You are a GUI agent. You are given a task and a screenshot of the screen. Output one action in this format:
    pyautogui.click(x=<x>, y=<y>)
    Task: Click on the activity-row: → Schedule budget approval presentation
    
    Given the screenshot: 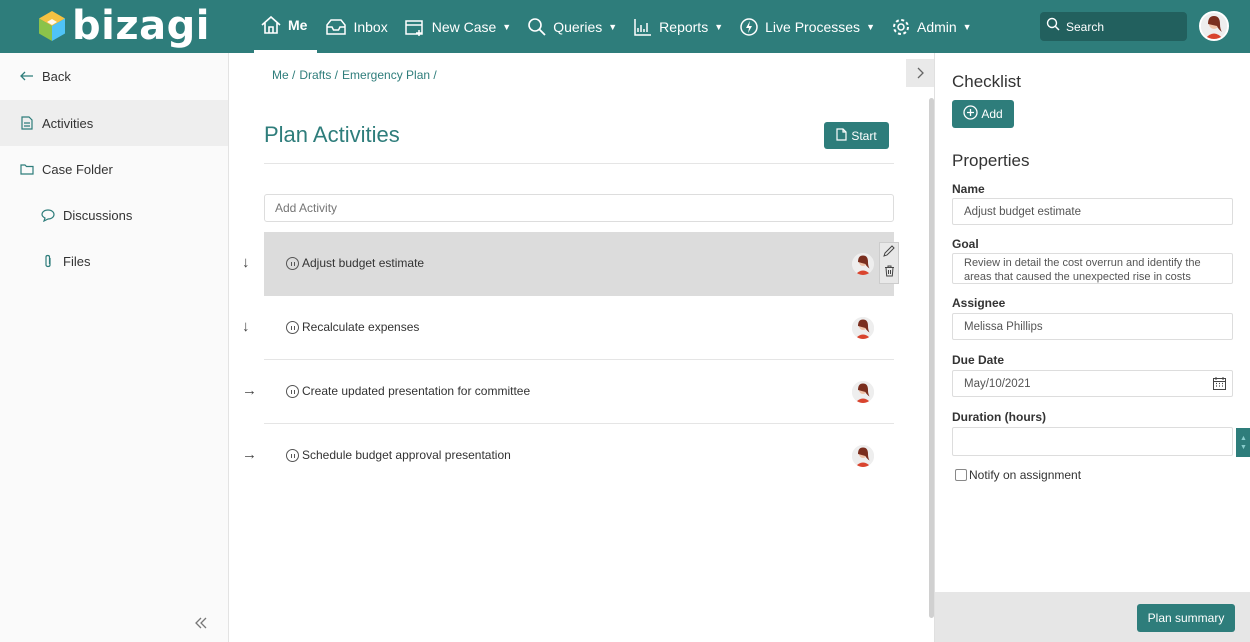 What is the action you would take?
    pyautogui.click(x=568, y=456)
    